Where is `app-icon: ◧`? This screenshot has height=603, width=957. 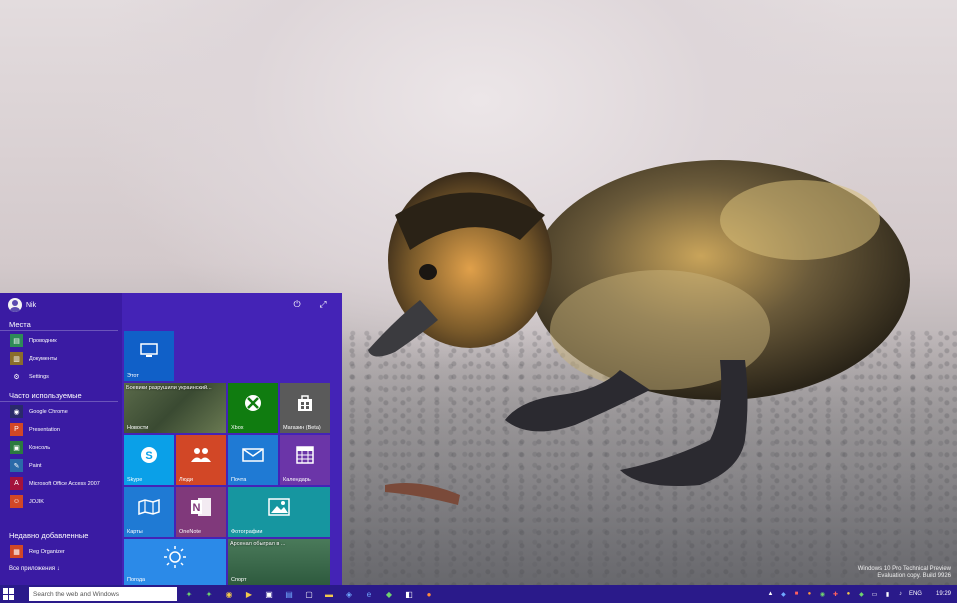
app-icon: ◧ is located at coordinates (409, 594).